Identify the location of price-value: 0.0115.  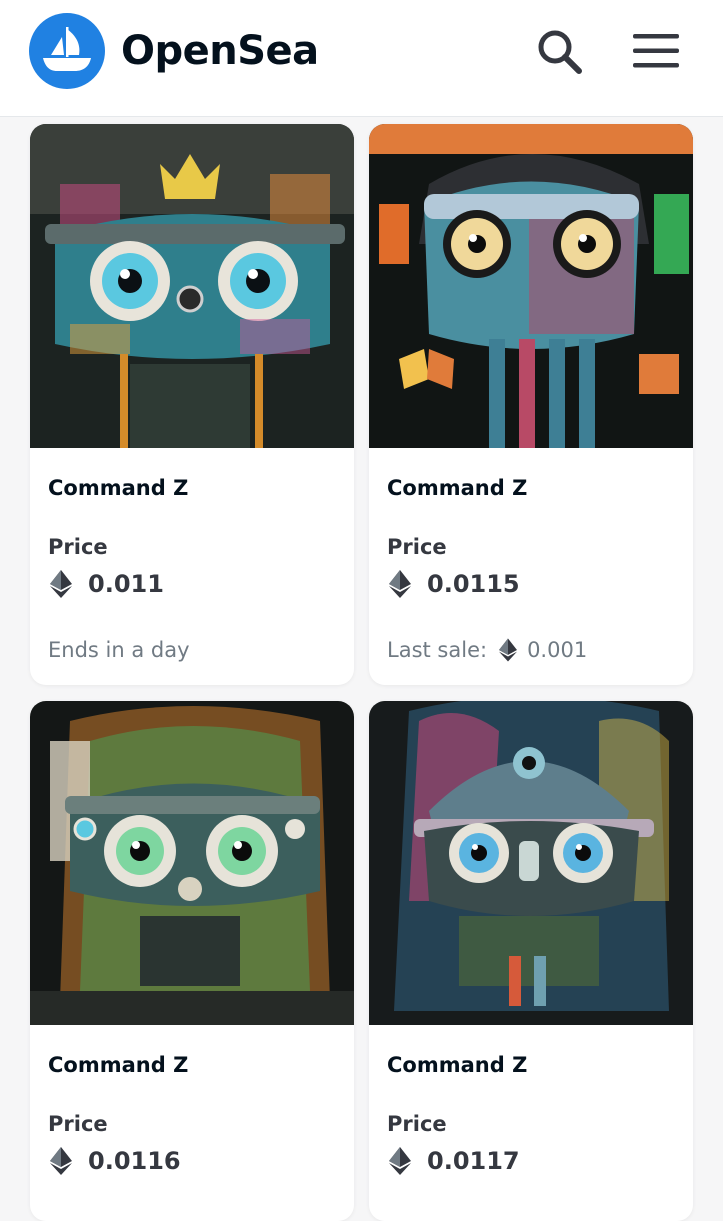
(473, 584).